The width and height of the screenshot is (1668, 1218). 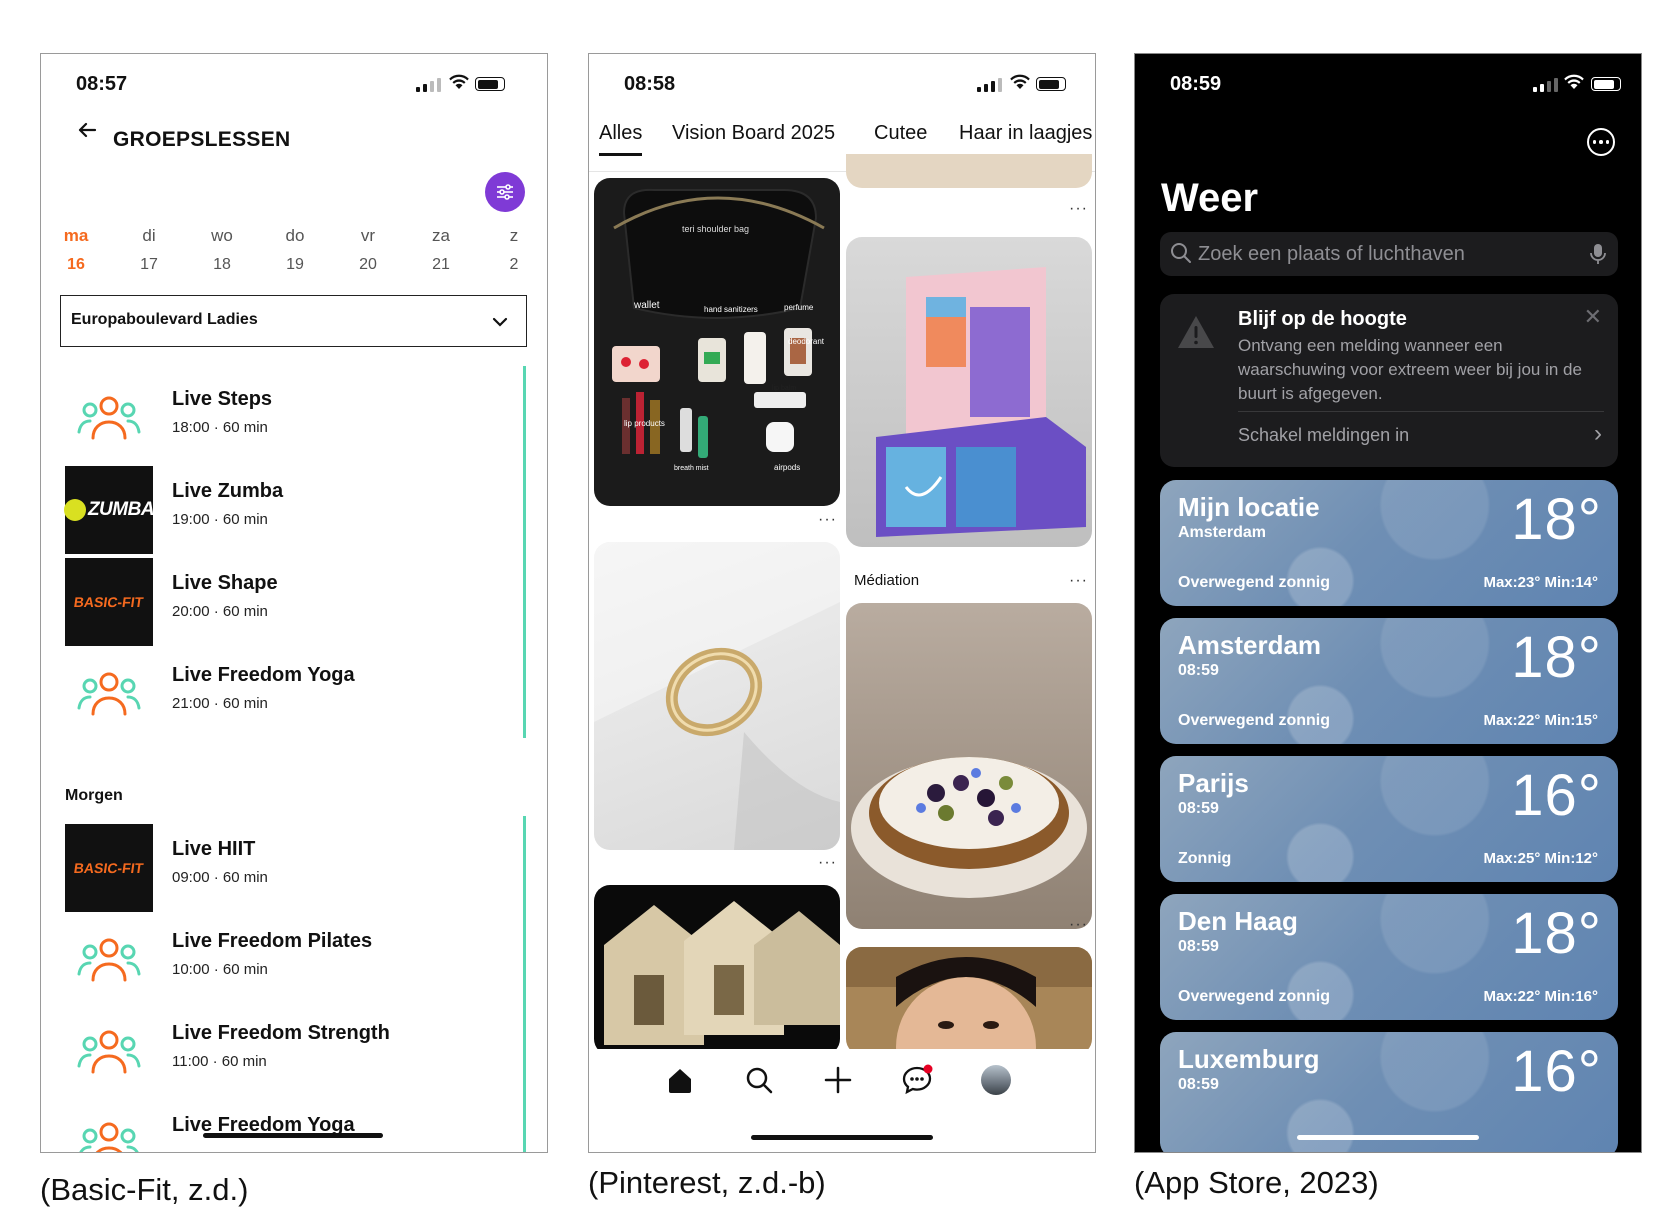 What do you see at coordinates (294, 414) in the screenshot?
I see `class-row: Live Steps 18:00 · 60 min` at bounding box center [294, 414].